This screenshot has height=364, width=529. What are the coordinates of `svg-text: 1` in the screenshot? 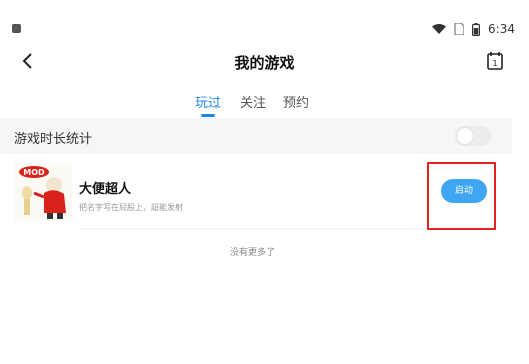 It's located at (494, 63).